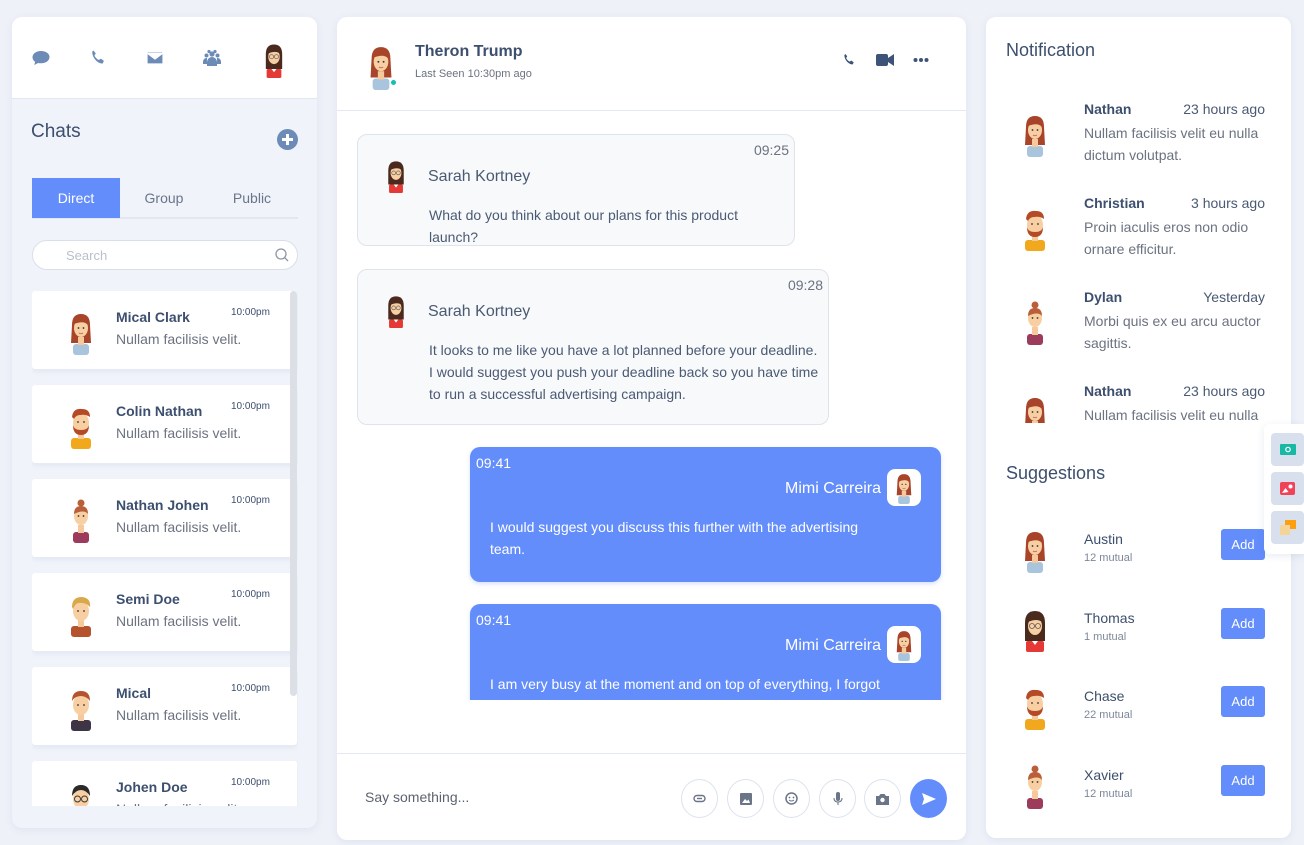  I want to click on suggestion-name: Xavier, so click(1104, 775).